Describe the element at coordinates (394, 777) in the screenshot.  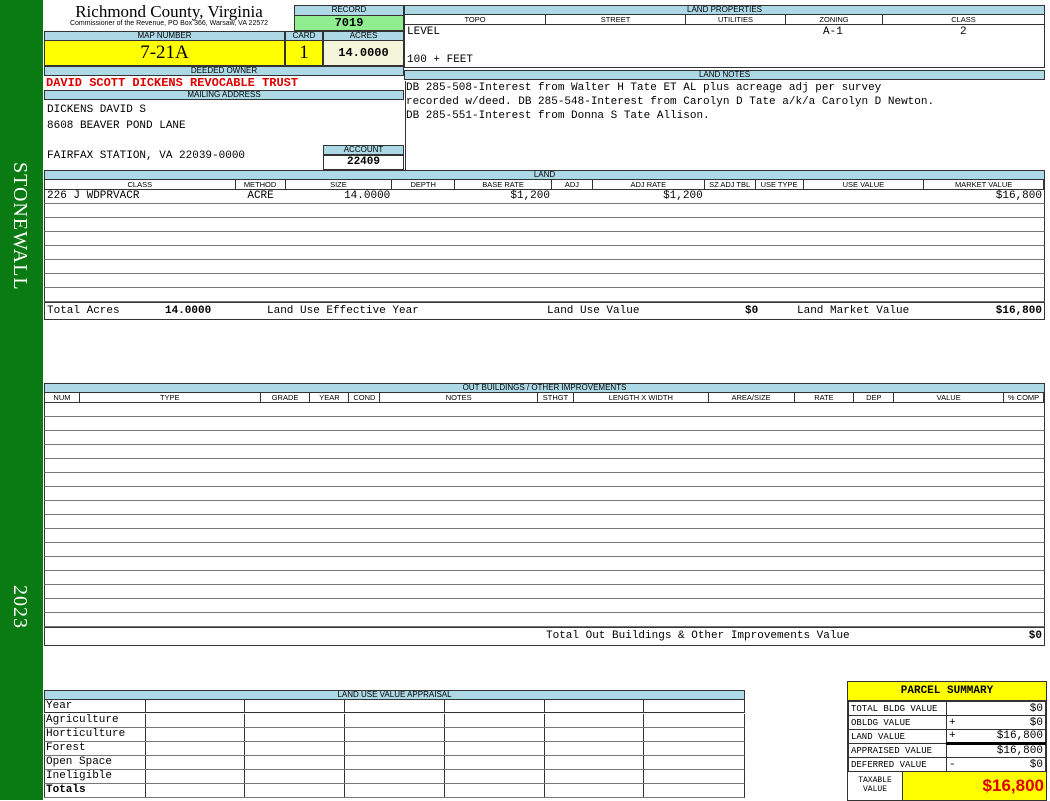
I see `land-use-row: Ineligible` at that location.